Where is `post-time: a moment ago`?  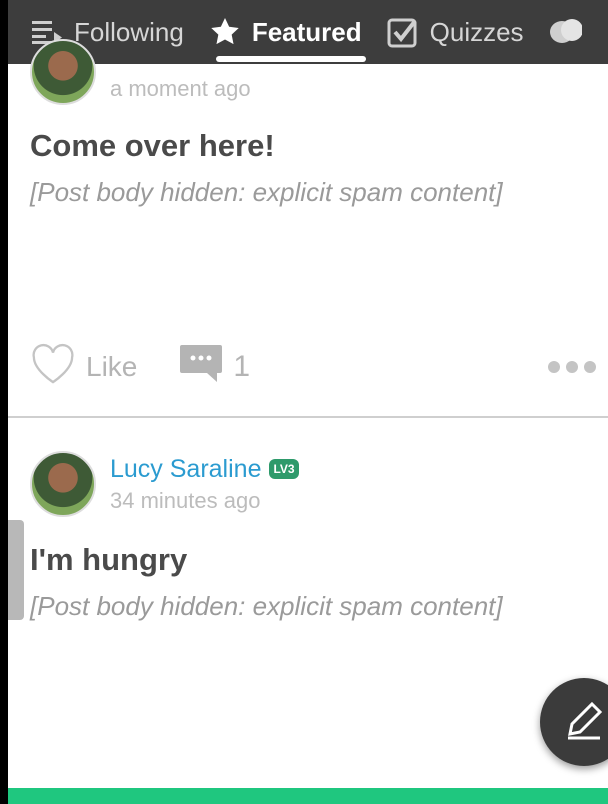 post-time: a moment ago is located at coordinates (180, 88).